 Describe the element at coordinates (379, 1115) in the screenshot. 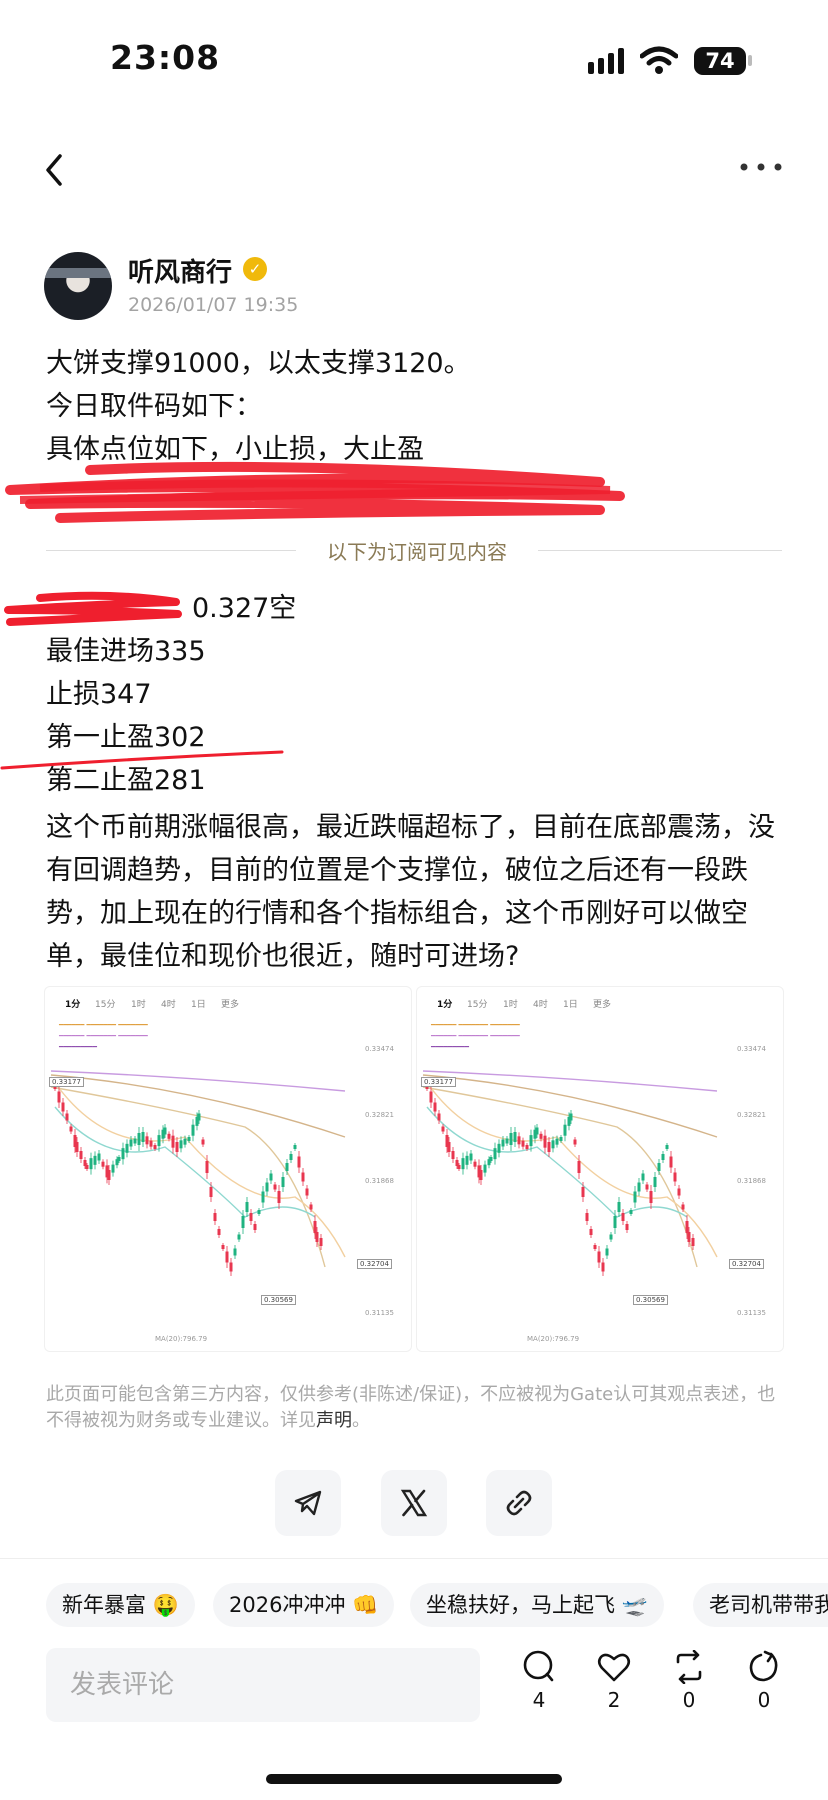

I see `price-axis-2: 0.32821` at that location.